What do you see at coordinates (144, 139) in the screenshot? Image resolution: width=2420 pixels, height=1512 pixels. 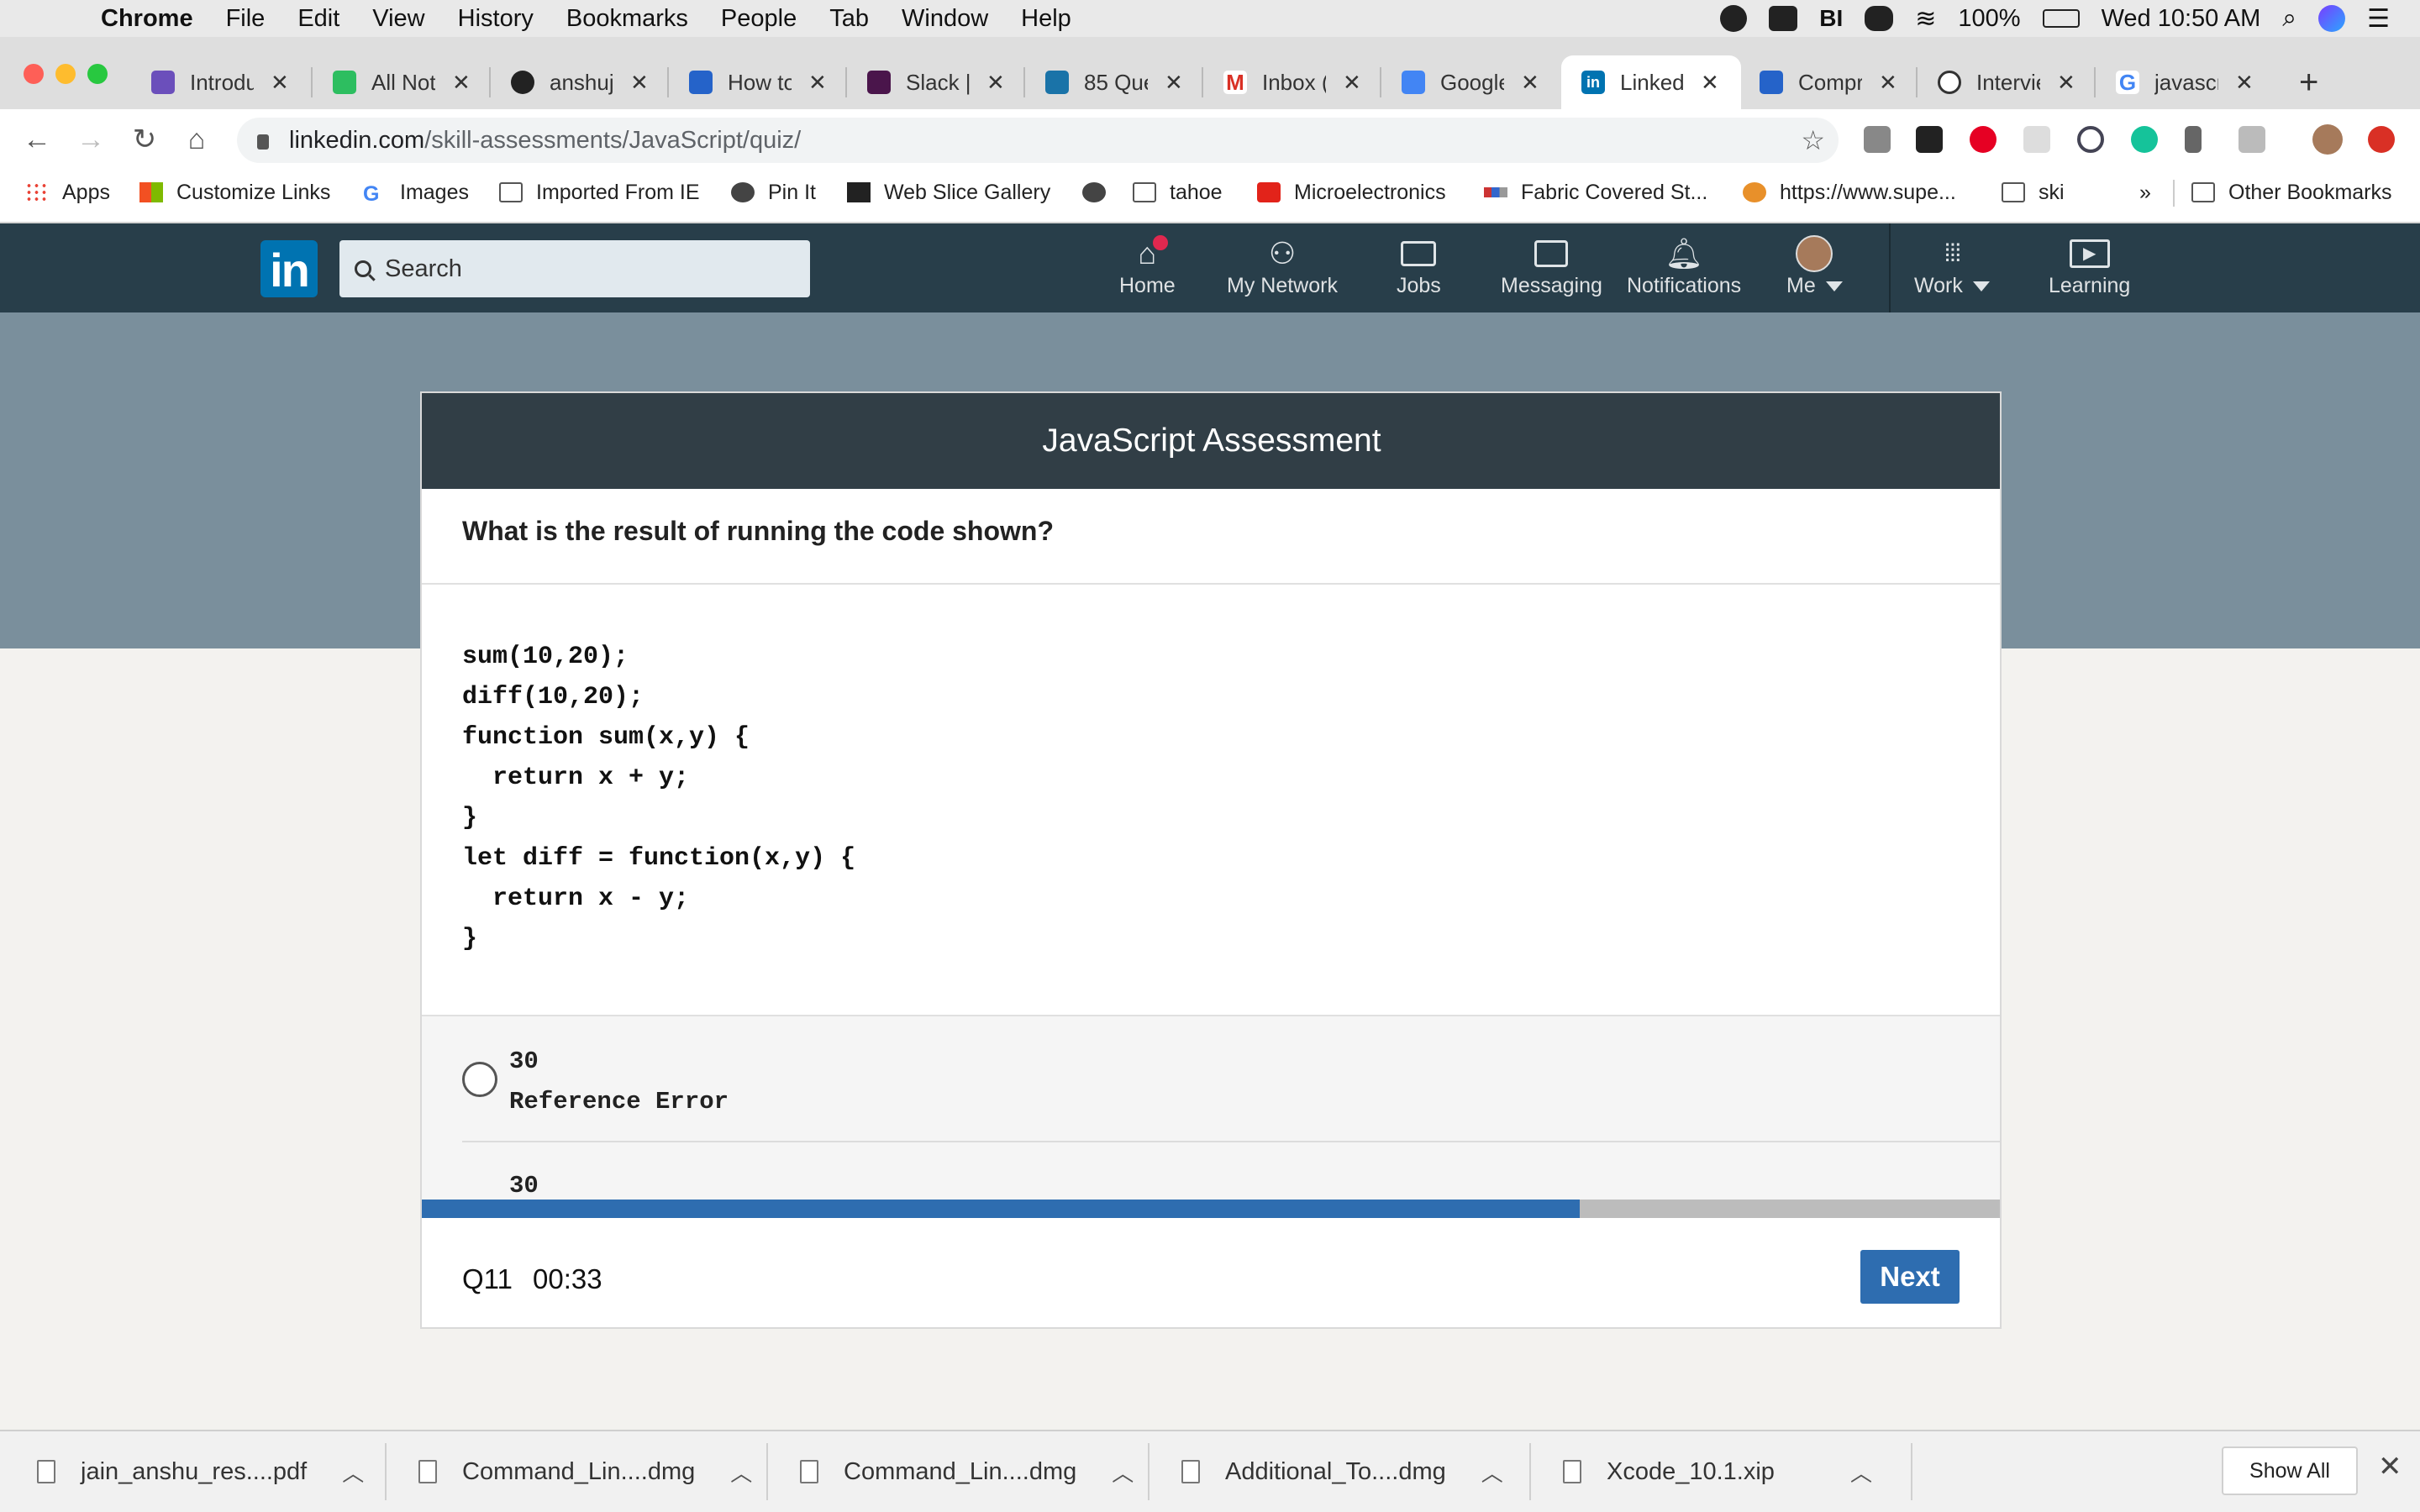 I see `reload-icon: ↻` at bounding box center [144, 139].